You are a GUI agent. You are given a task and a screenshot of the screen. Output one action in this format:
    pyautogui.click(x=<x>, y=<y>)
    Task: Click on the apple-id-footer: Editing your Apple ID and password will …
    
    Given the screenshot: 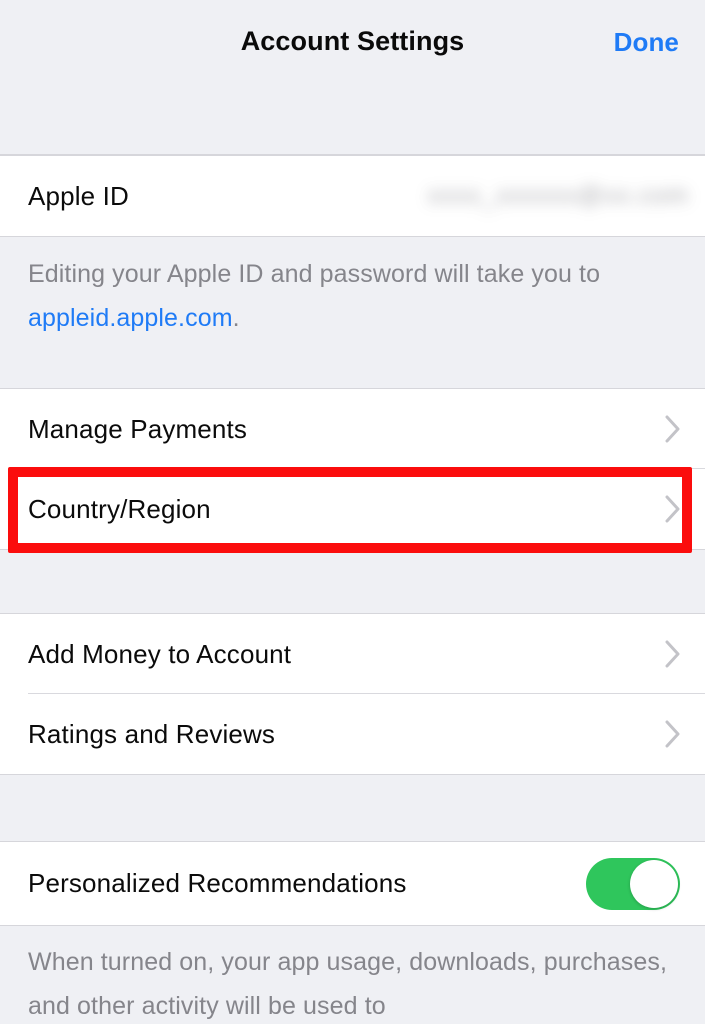 What is the action you would take?
    pyautogui.click(x=353, y=296)
    